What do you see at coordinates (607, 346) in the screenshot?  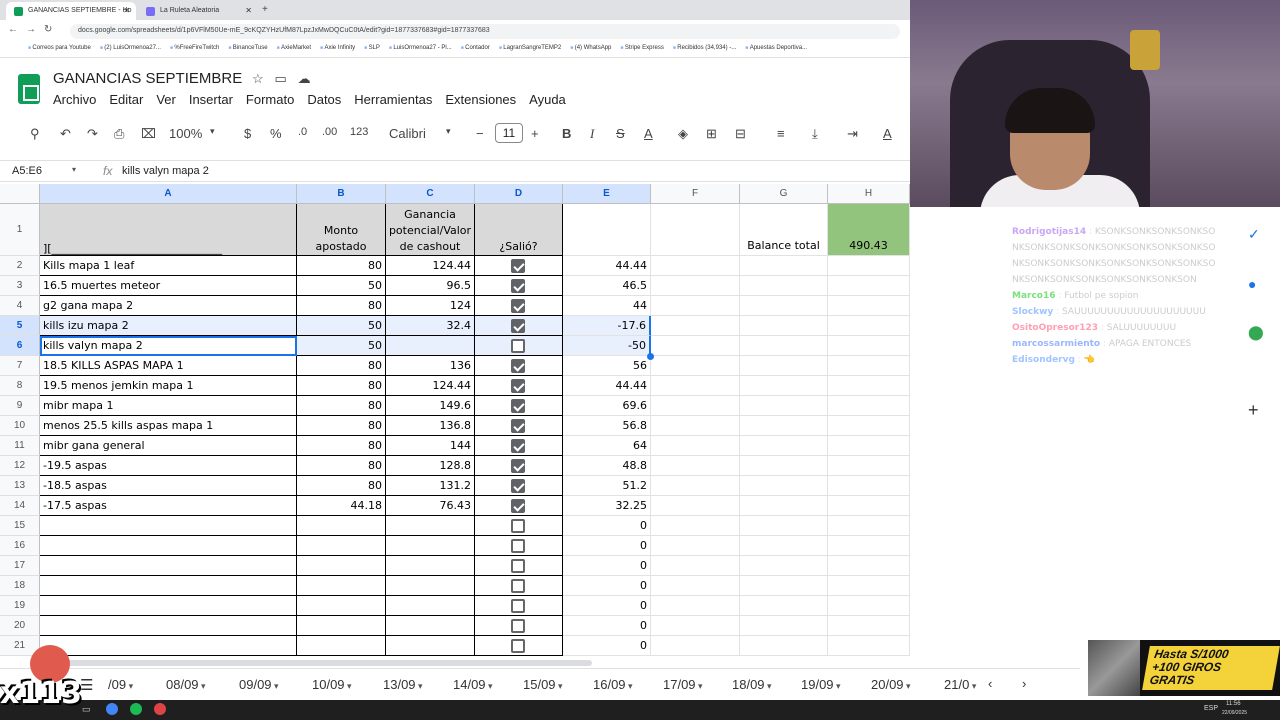 I see `profit-cell: -50` at bounding box center [607, 346].